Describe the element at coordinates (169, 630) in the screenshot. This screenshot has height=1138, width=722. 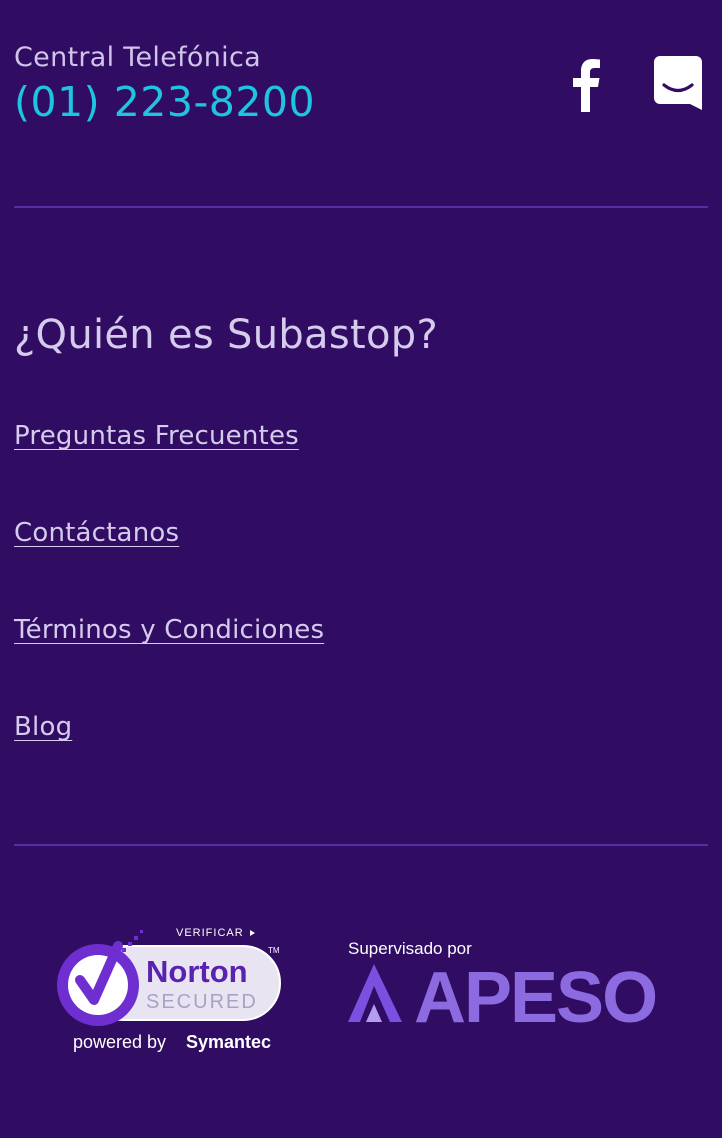
I see `link-terminos-condiciones: Términos y Condiciones` at that location.